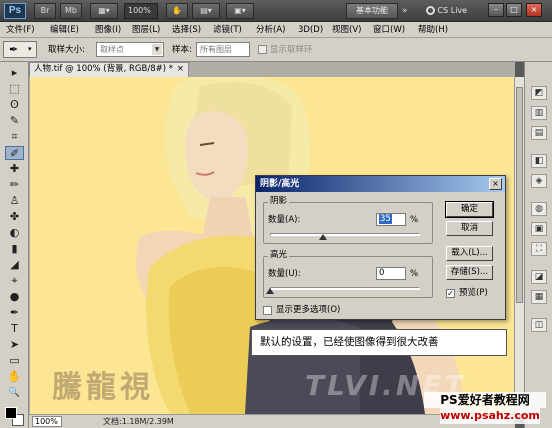 This screenshot has height=428, width=552. Describe the element at coordinates (186, 30) in the screenshot. I see `menu-select: 选择(S)` at that location.